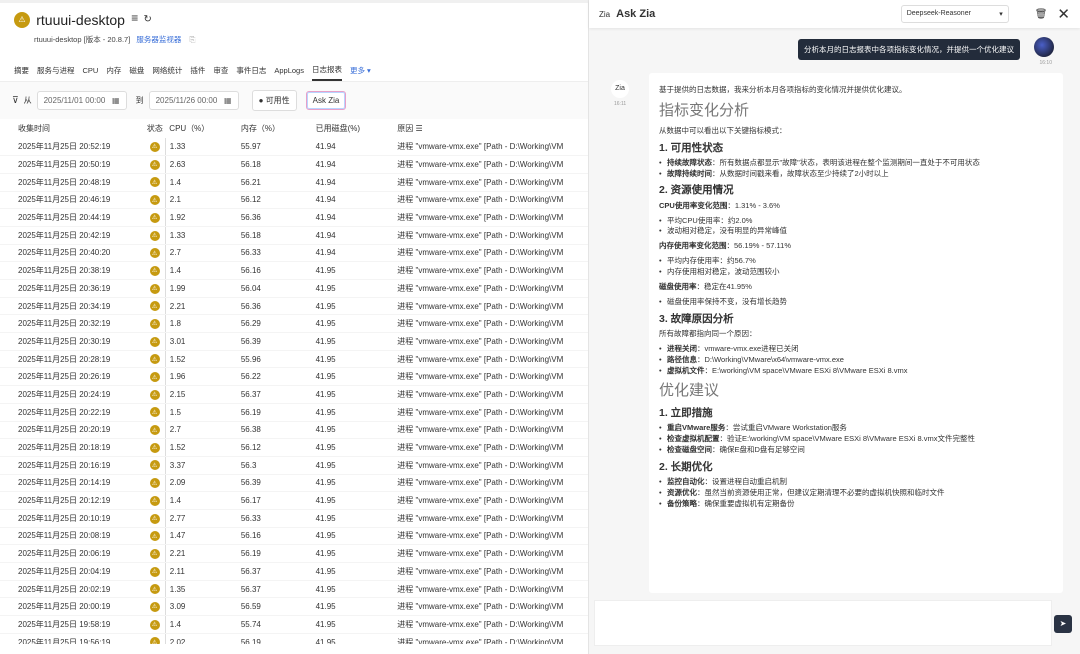 The height and width of the screenshot is (654, 1080). Describe the element at coordinates (134, 18) in the screenshot. I see `menu-icon: ≡` at that location.